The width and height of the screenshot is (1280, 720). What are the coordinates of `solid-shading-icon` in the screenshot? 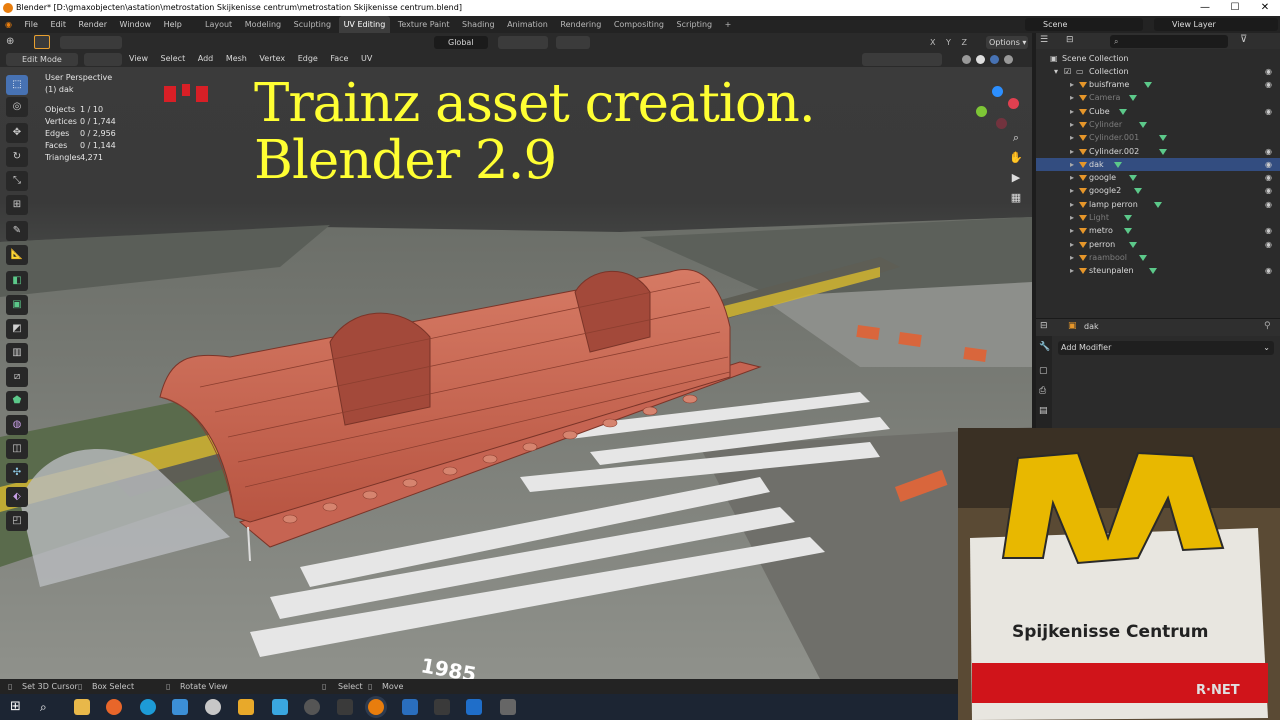 It's located at (980, 59).